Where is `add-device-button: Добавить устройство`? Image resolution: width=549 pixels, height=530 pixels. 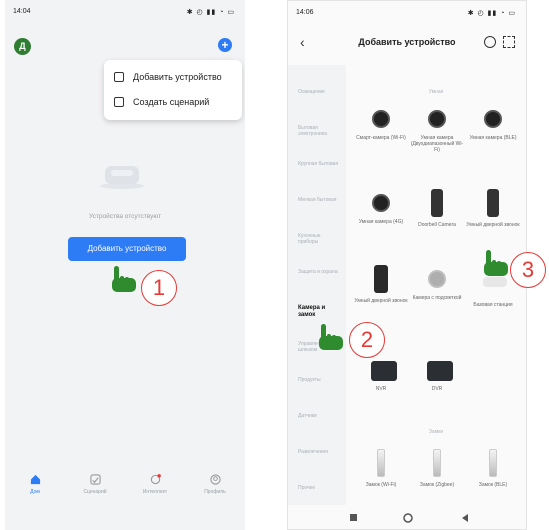 add-device-button: Добавить устройство is located at coordinates (127, 249).